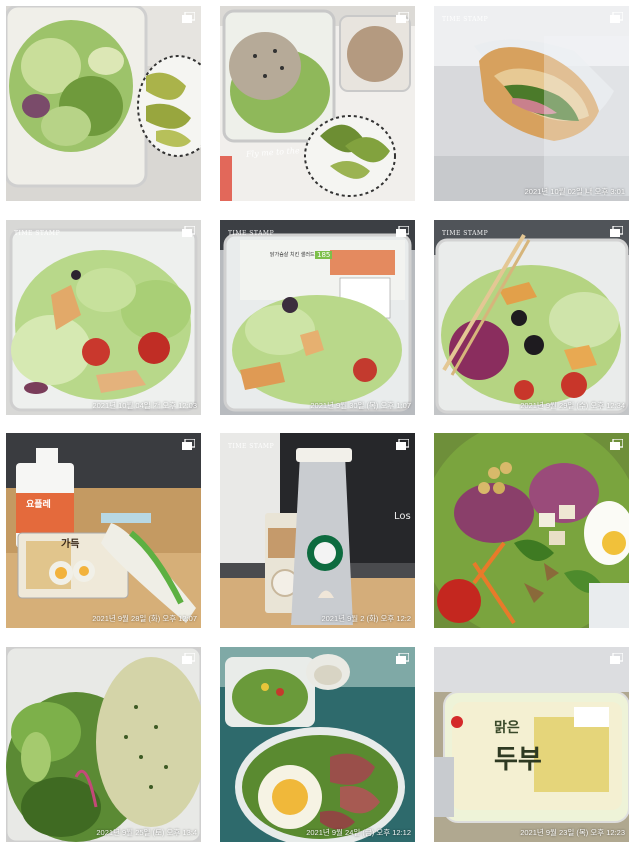 Image resolution: width=635 pixels, height=850 pixels. Describe the element at coordinates (518, 760) in the screenshot. I see `tofu-label: 두부` at that location.